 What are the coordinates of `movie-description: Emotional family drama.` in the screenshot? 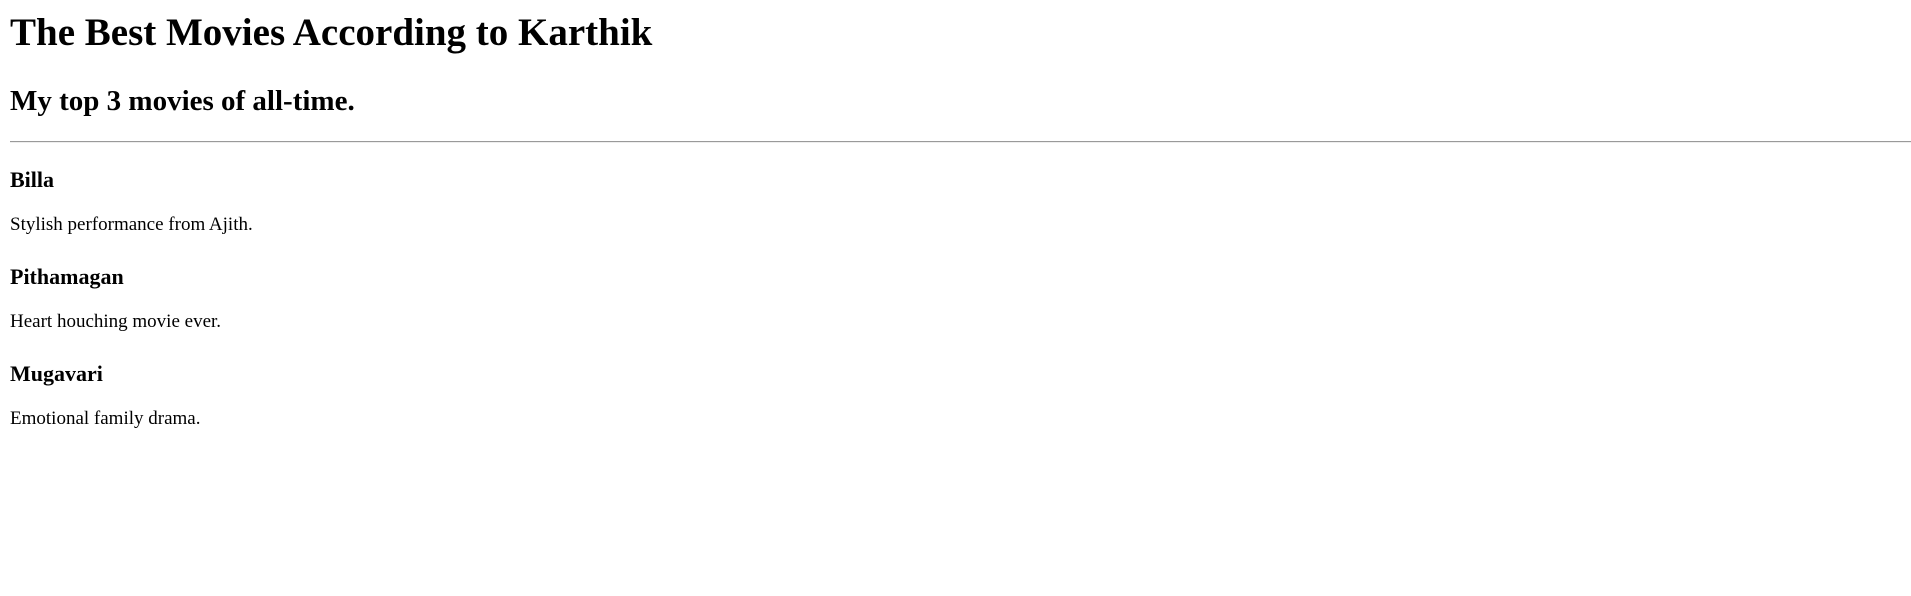 It's located at (105, 418).